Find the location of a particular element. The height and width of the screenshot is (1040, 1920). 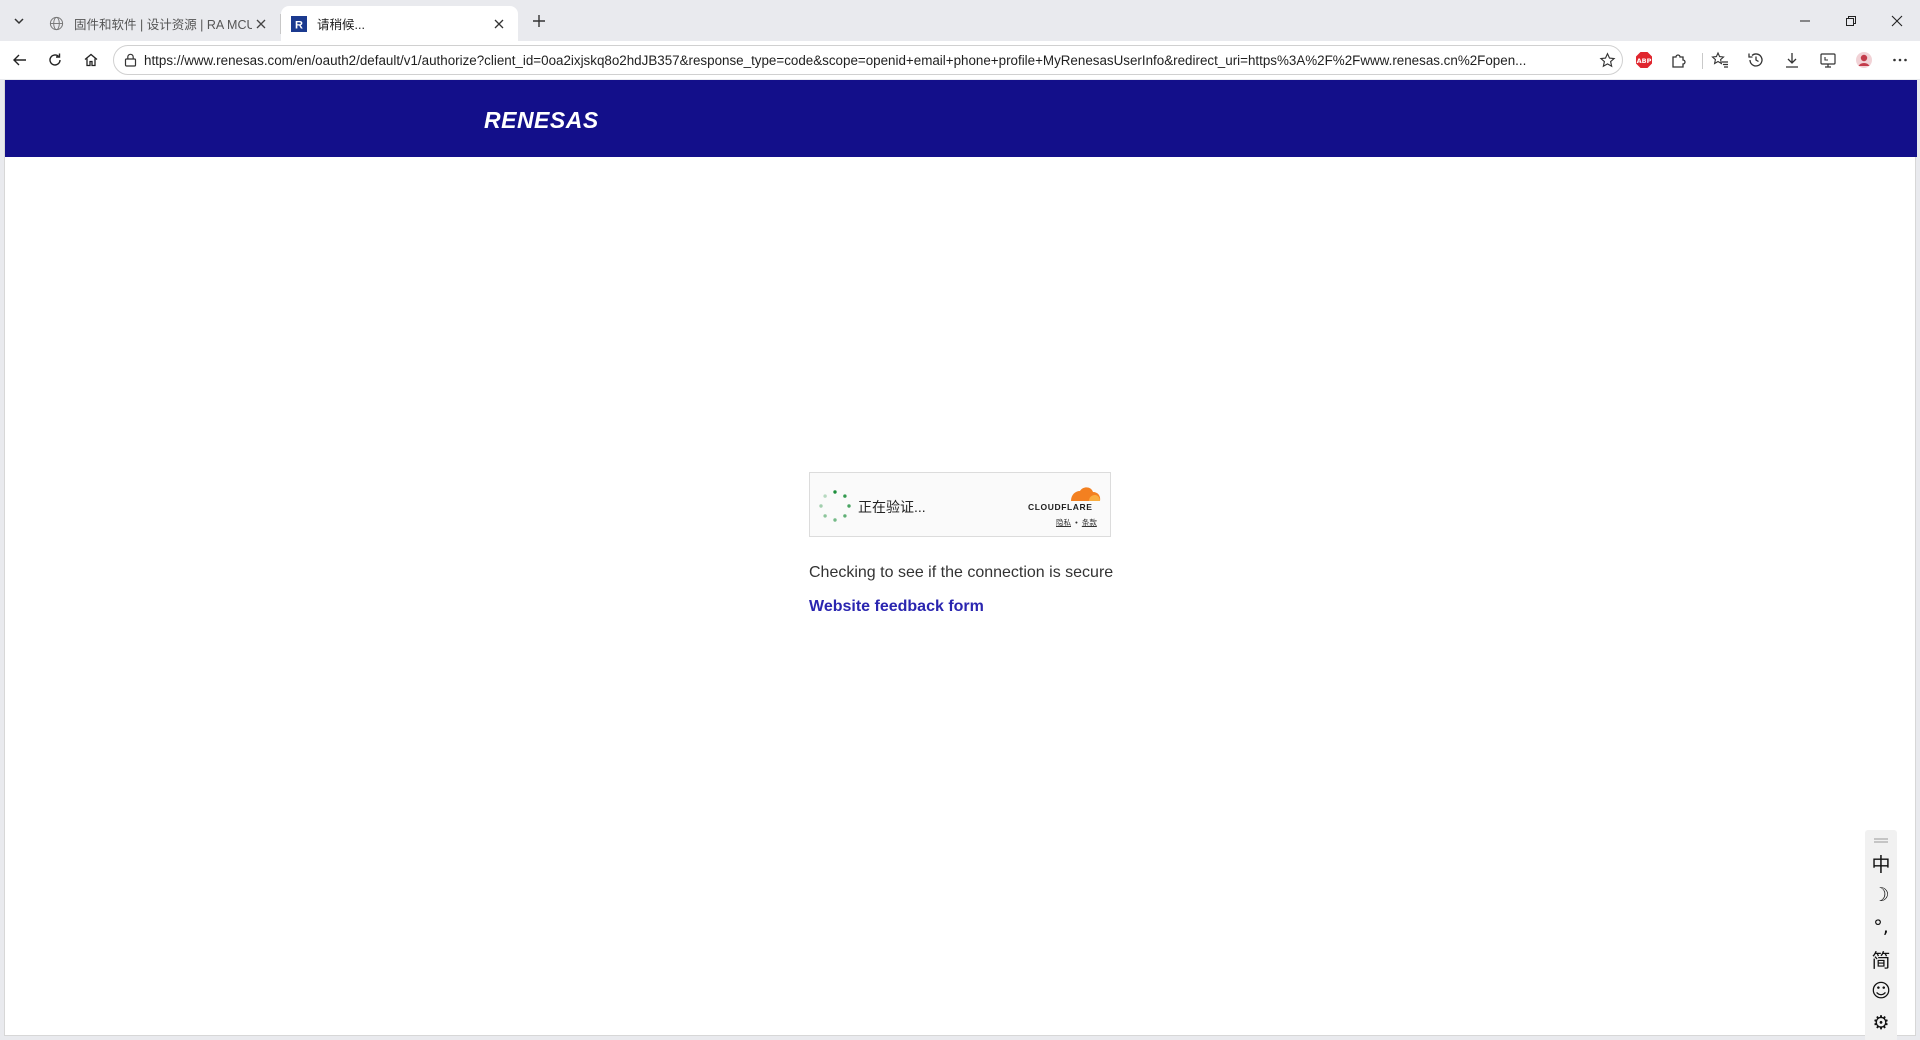

new-tab-button is located at coordinates (539, 21).